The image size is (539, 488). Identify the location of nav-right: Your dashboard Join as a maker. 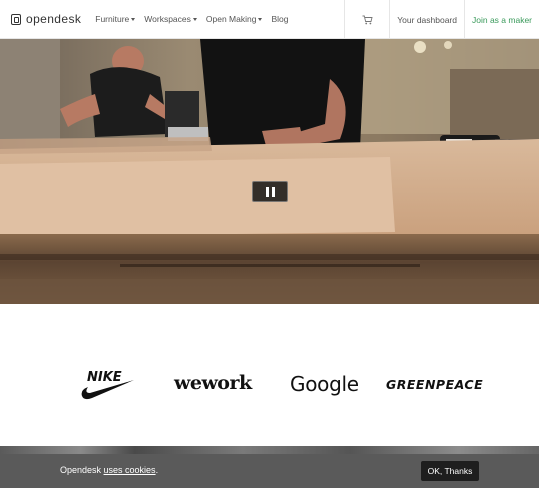
(441, 19).